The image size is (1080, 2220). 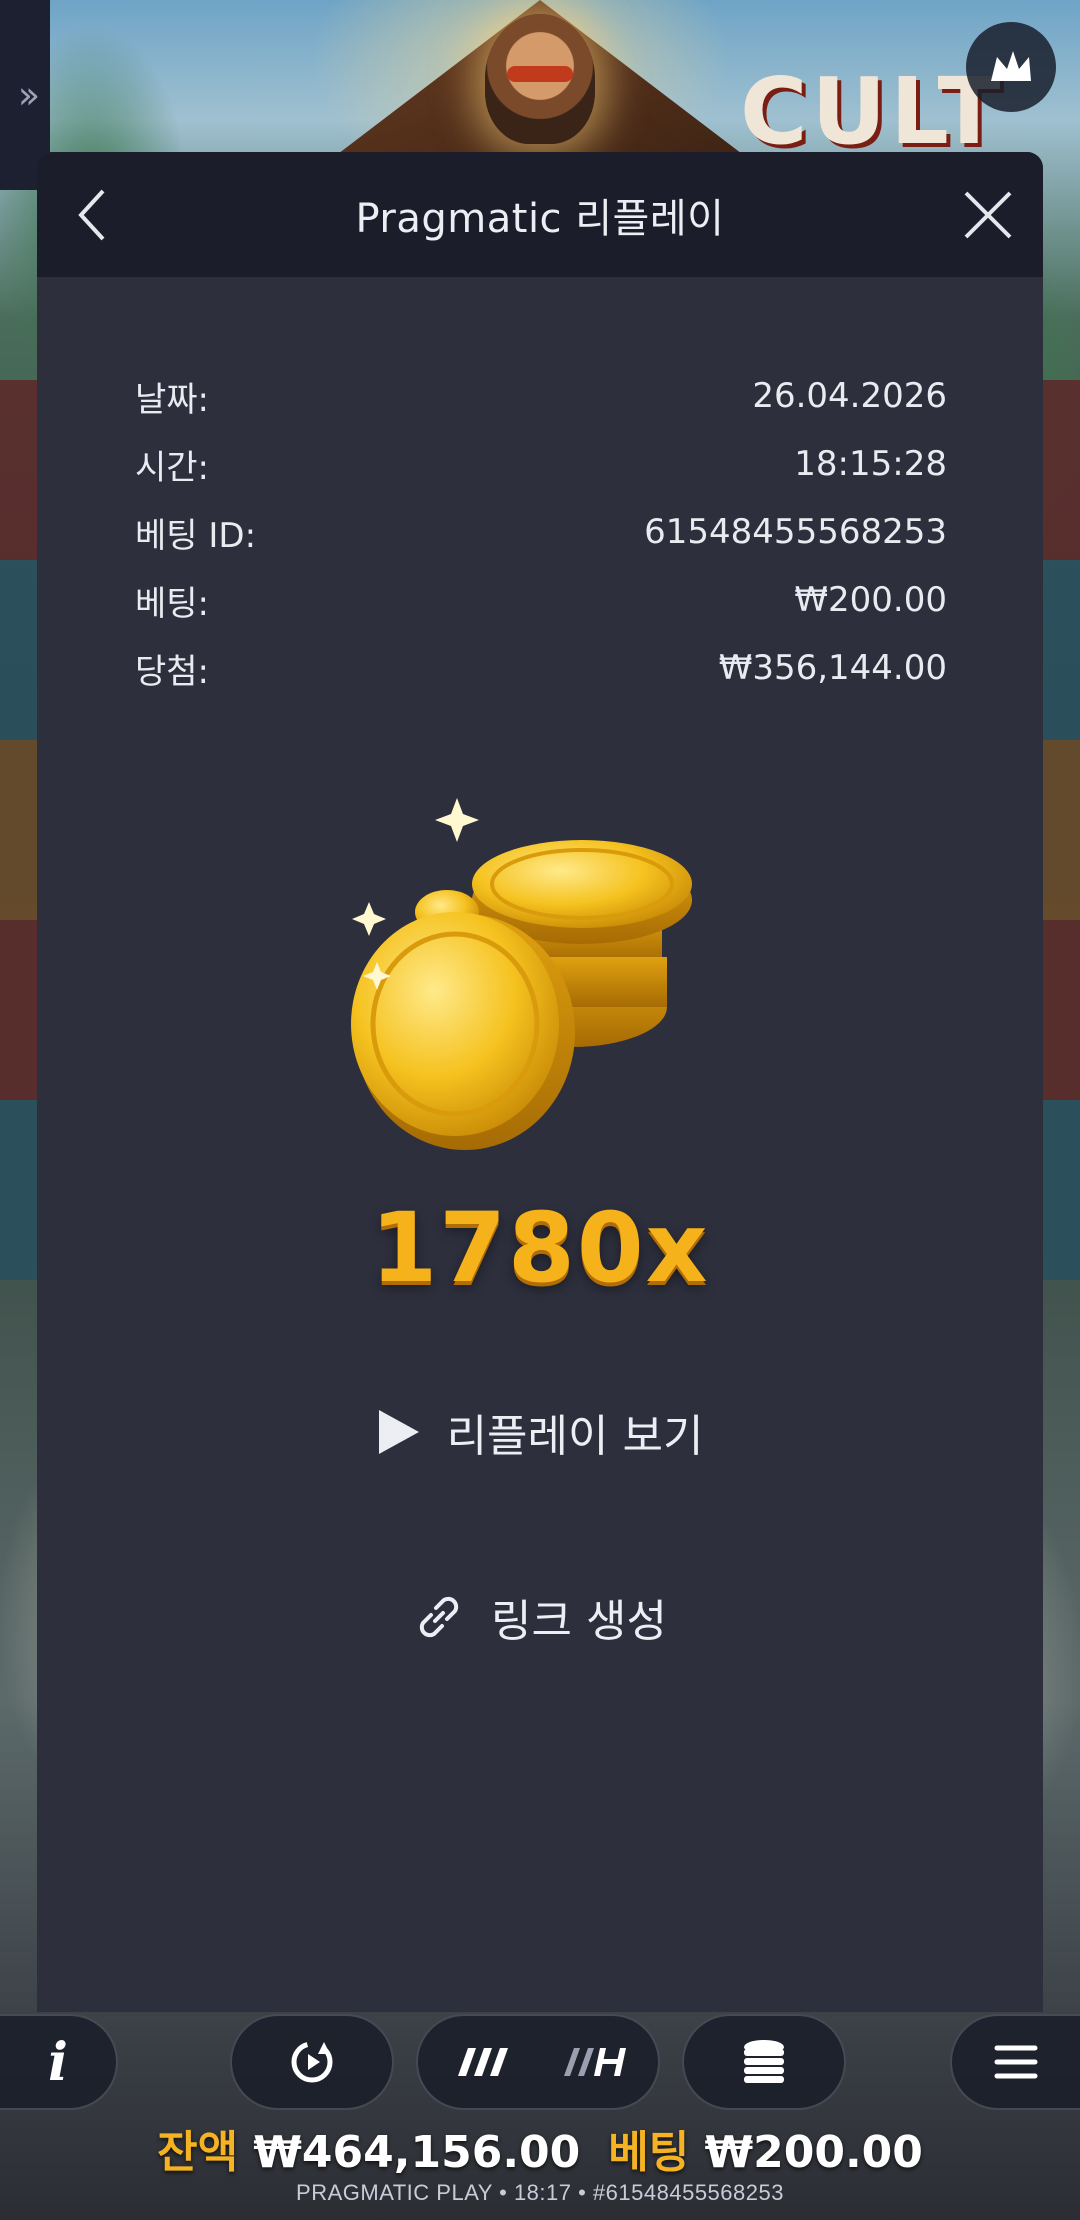 What do you see at coordinates (540, 1248) in the screenshot?
I see `win-multiplier: 1780x` at bounding box center [540, 1248].